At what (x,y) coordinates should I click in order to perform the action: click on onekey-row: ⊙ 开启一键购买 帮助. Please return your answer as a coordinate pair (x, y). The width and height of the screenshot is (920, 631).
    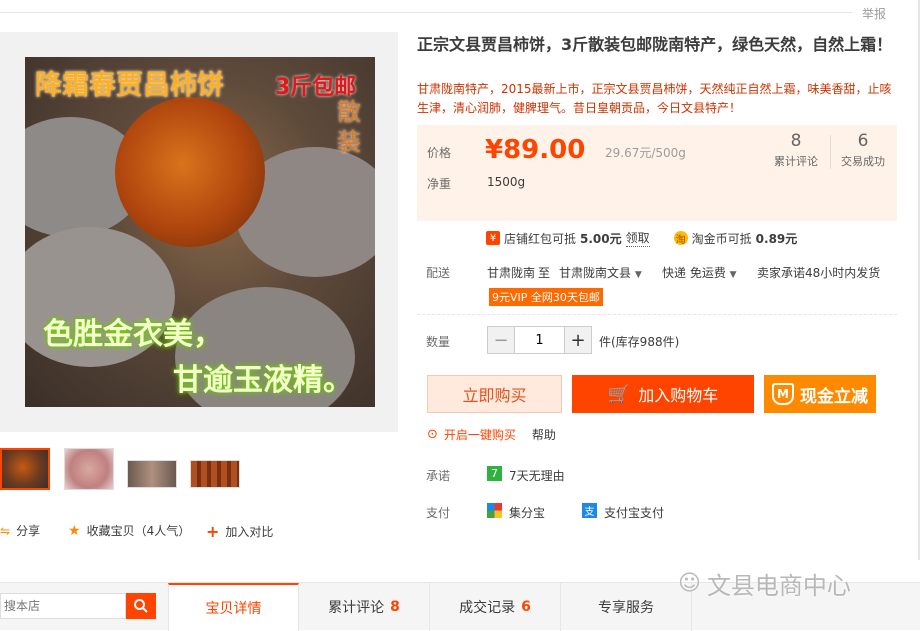
    Looking at the image, I should click on (491, 434).